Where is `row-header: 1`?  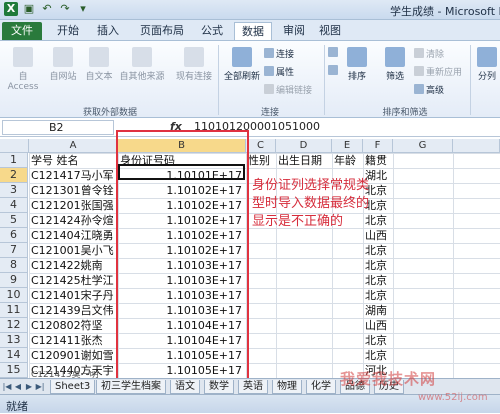
row-header: 1 is located at coordinates (14, 160).